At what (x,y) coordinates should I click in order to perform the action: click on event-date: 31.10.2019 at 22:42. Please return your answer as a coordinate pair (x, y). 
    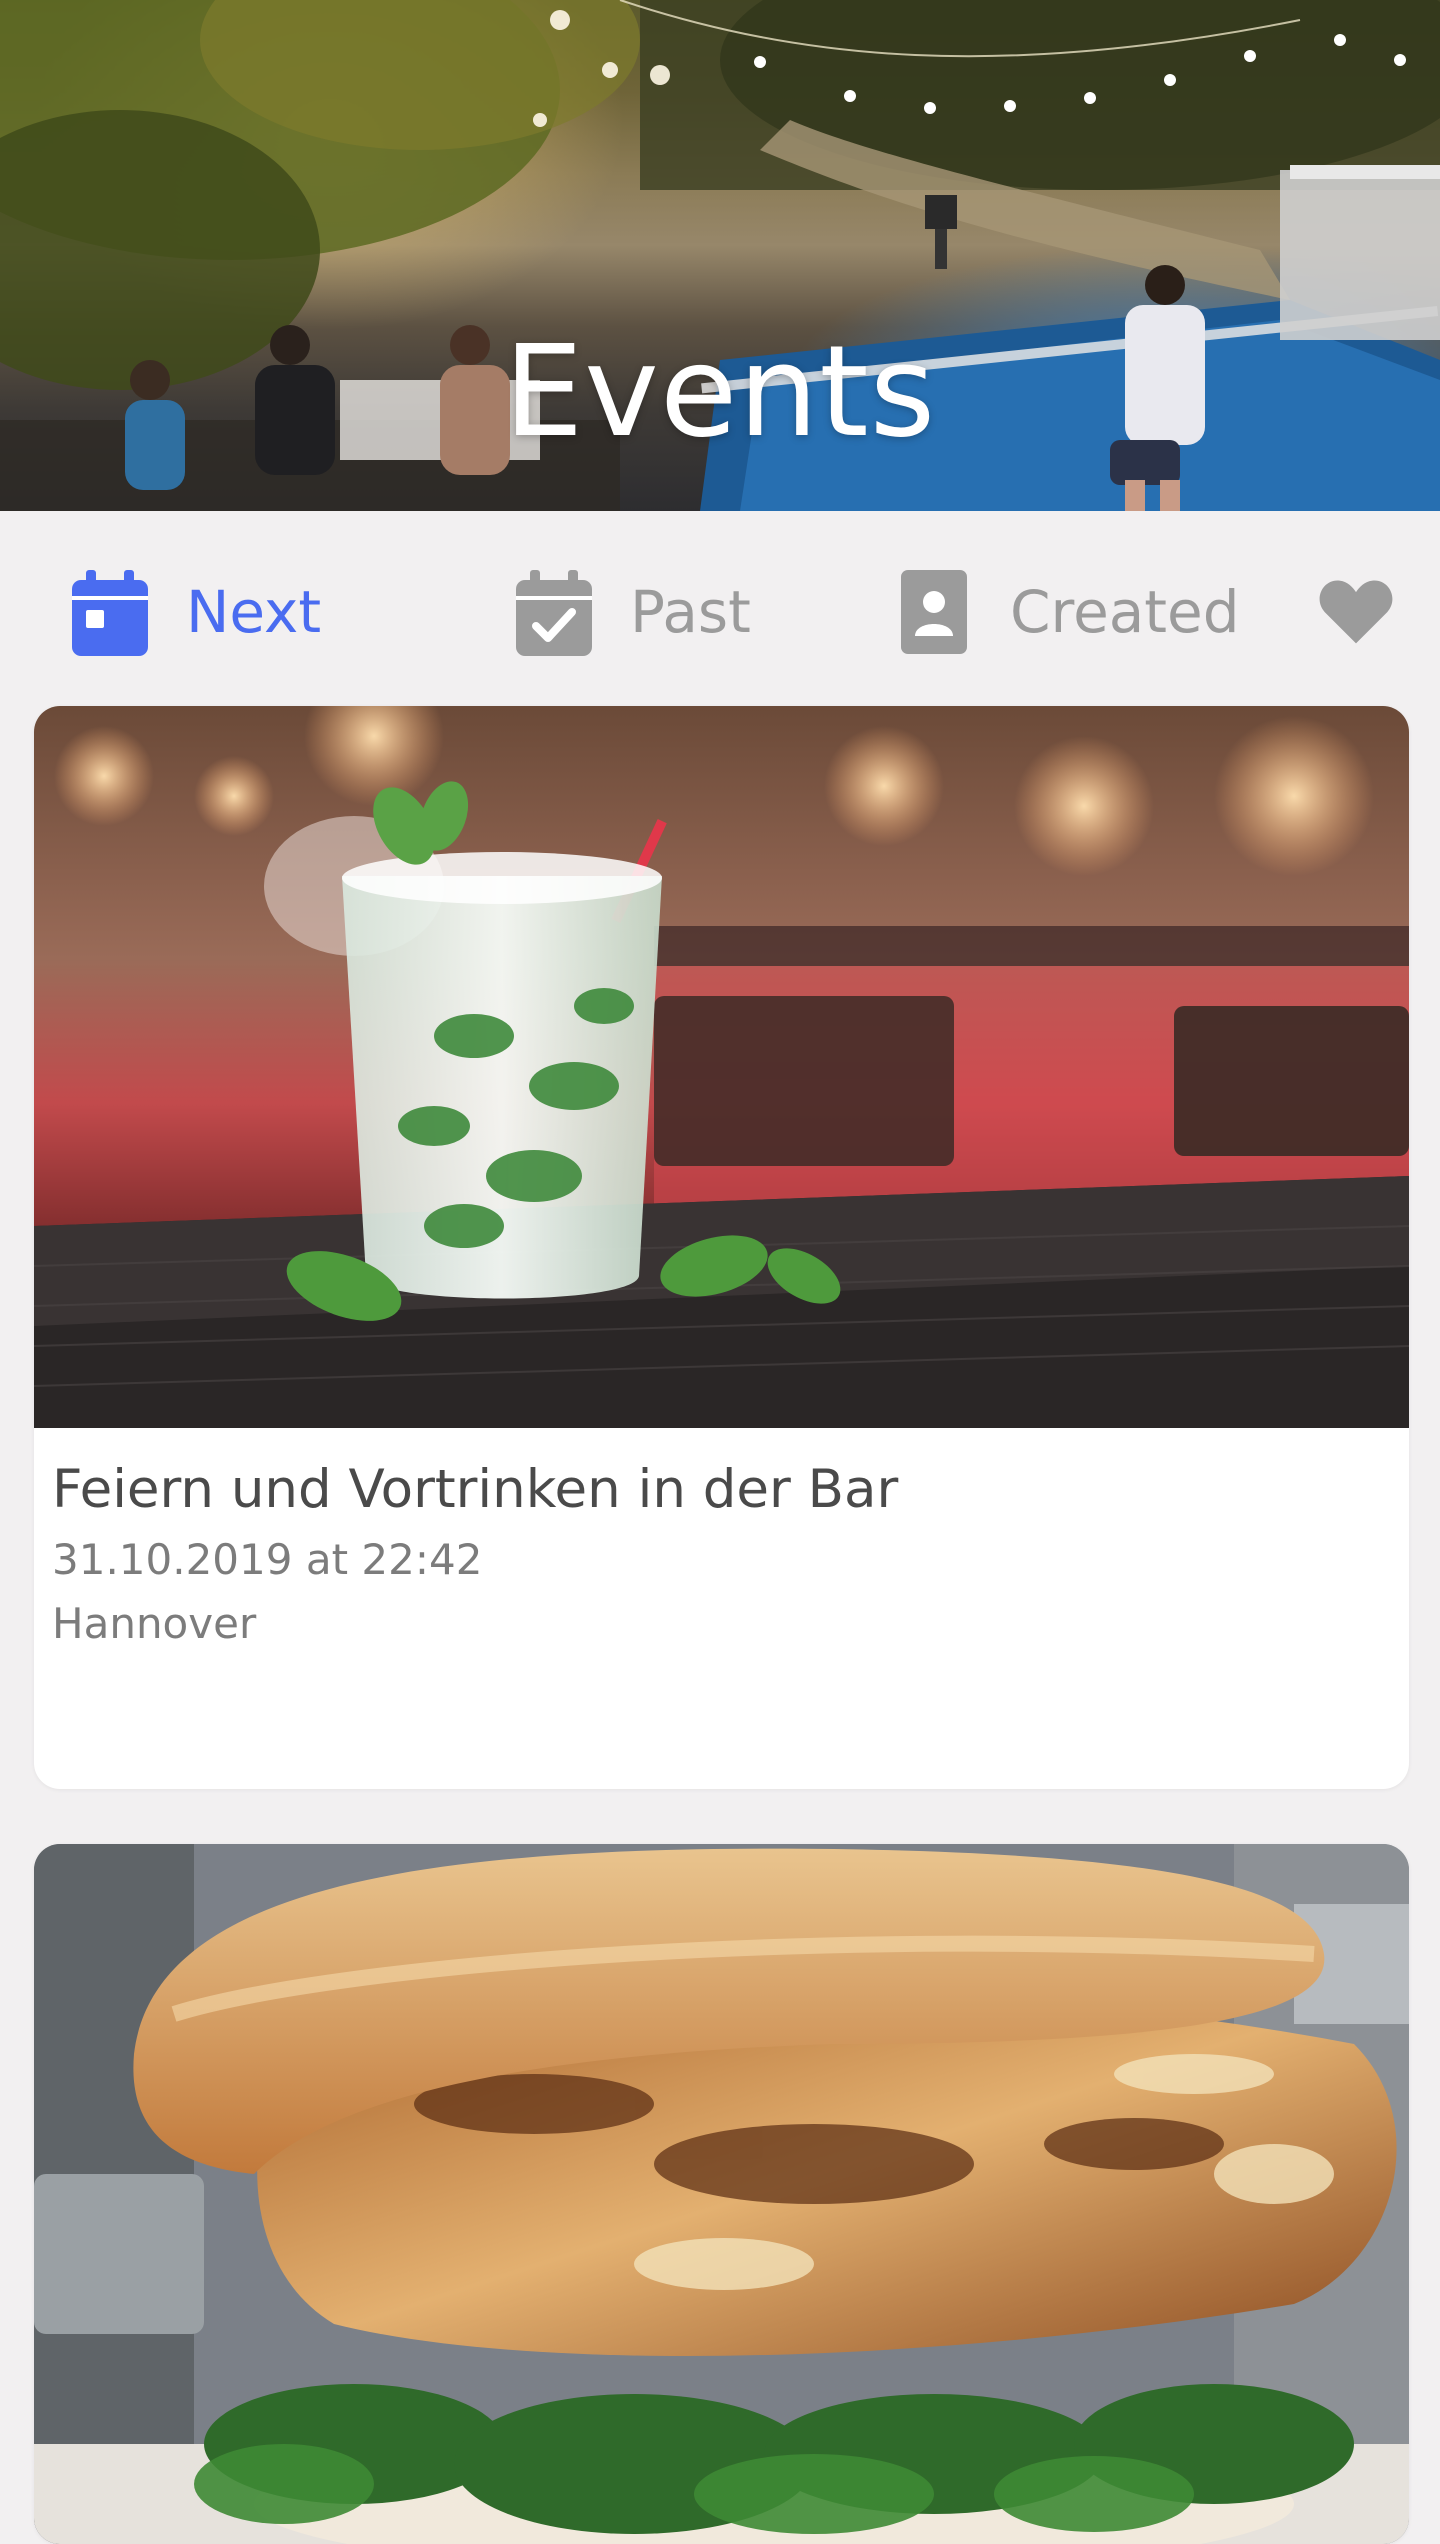
    Looking at the image, I should click on (267, 1559).